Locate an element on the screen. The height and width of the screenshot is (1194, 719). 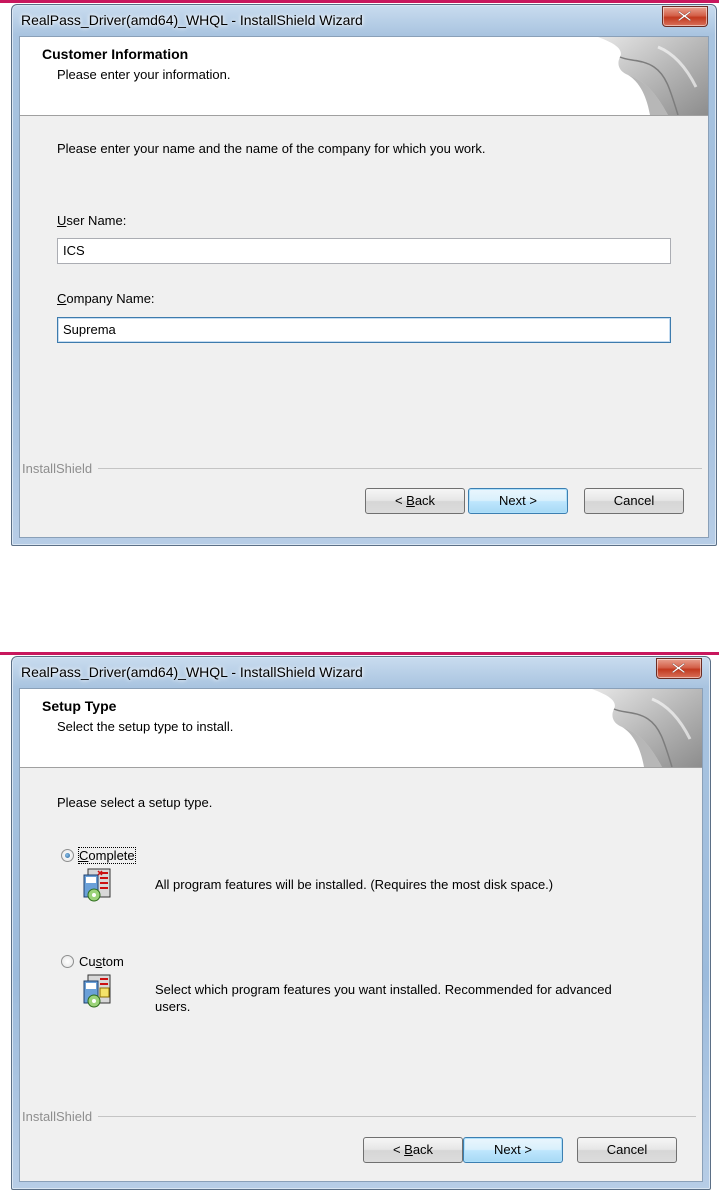
radio-button-selected is located at coordinates (67, 855).